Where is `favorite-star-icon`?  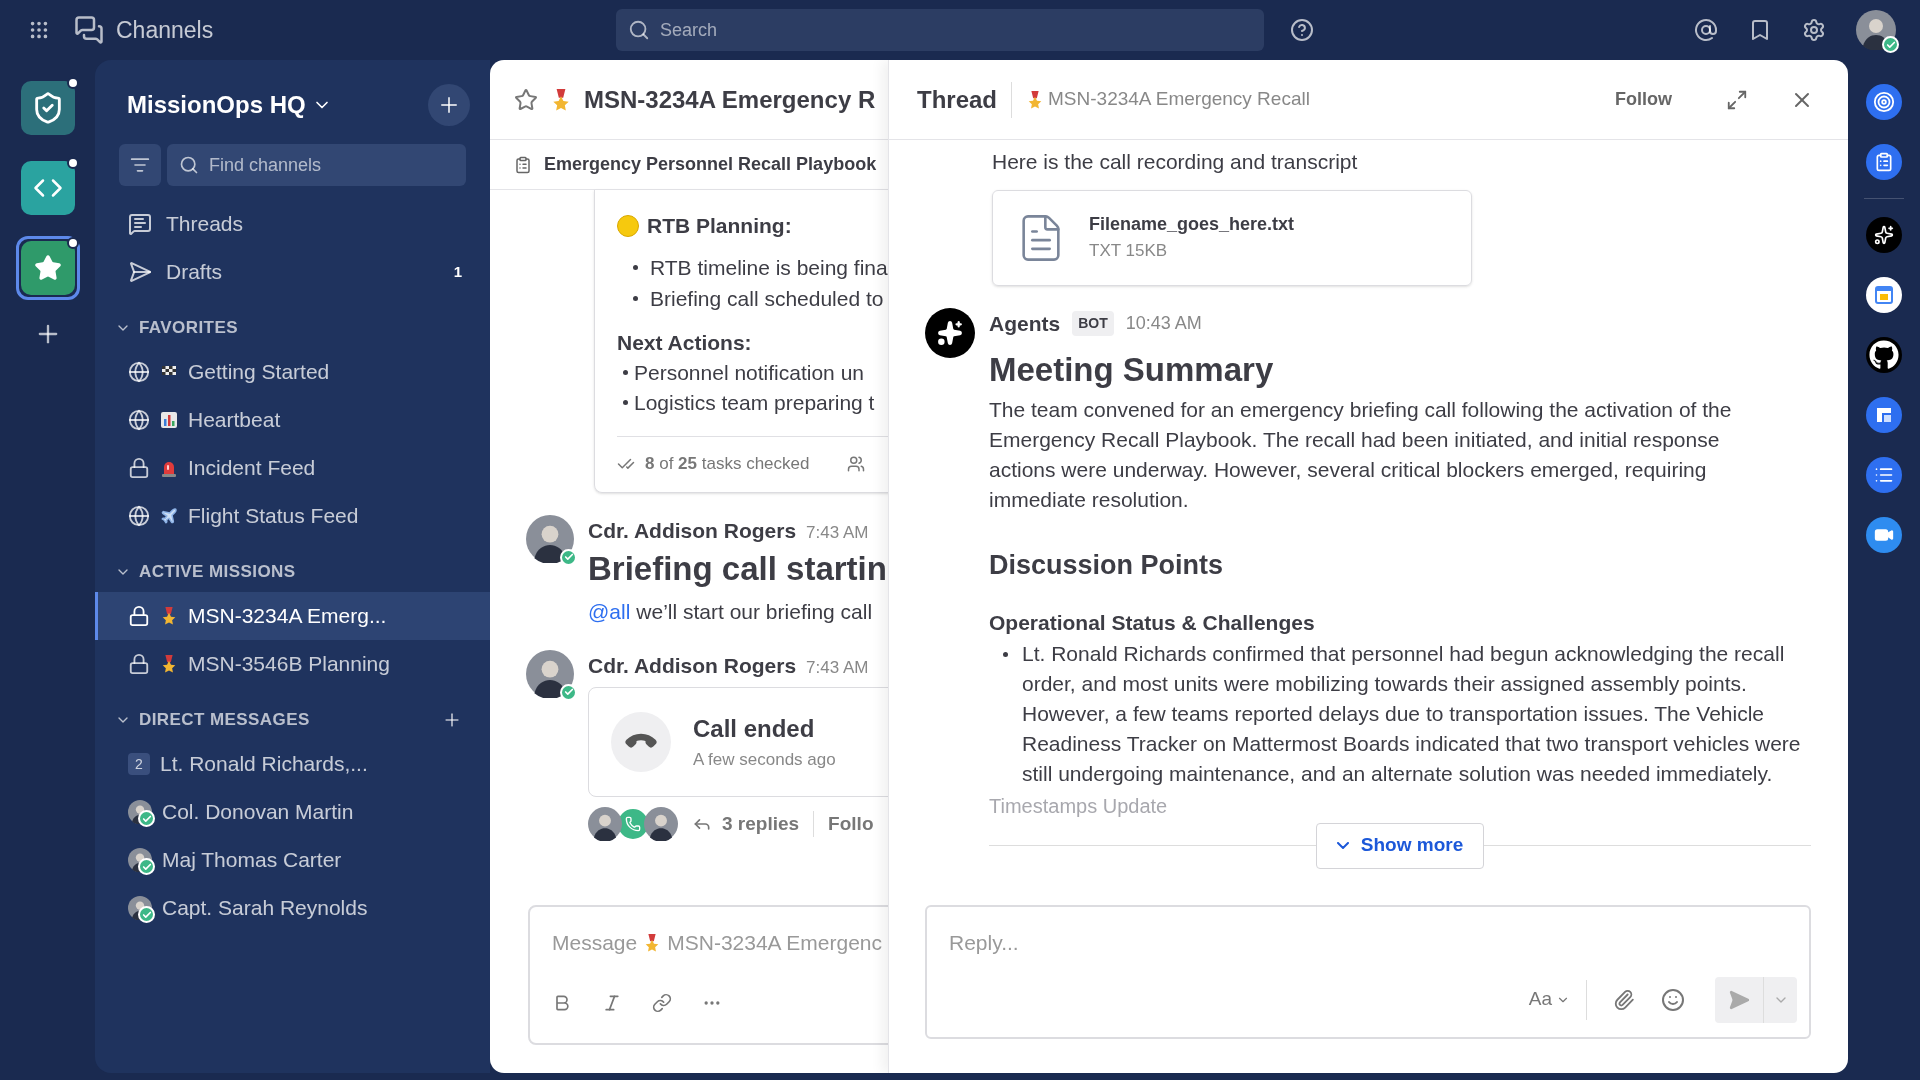
favorite-star-icon is located at coordinates (526, 99).